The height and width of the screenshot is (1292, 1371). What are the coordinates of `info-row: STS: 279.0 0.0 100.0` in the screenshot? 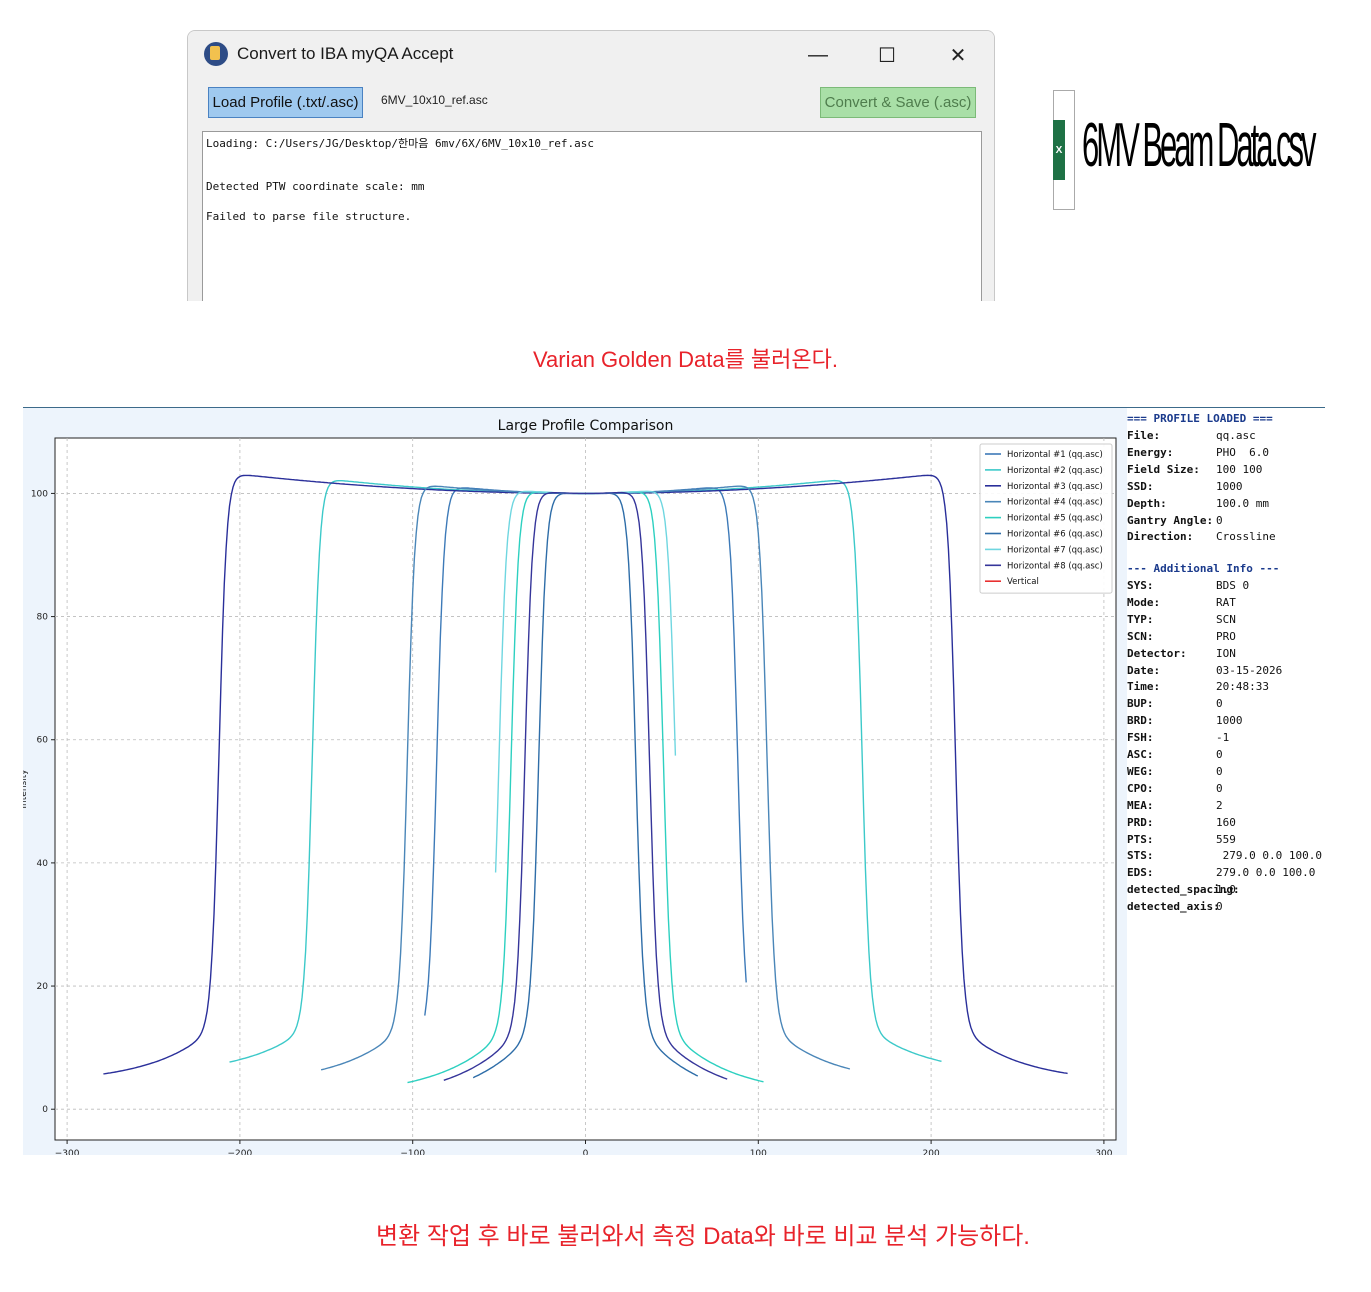 It's located at (1224, 857).